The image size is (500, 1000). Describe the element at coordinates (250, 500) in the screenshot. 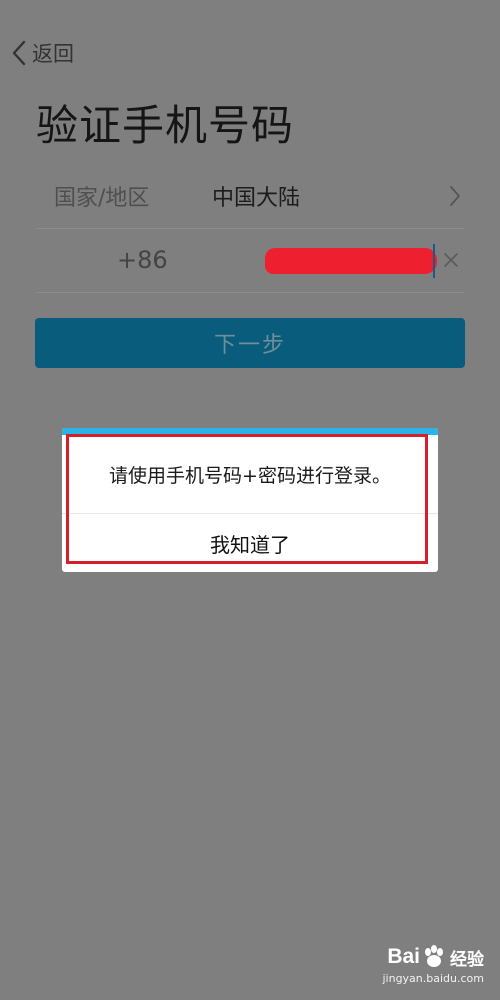

I see `alert-dialog: 请使用手机号码+密码进行登录。 我知道了` at that location.